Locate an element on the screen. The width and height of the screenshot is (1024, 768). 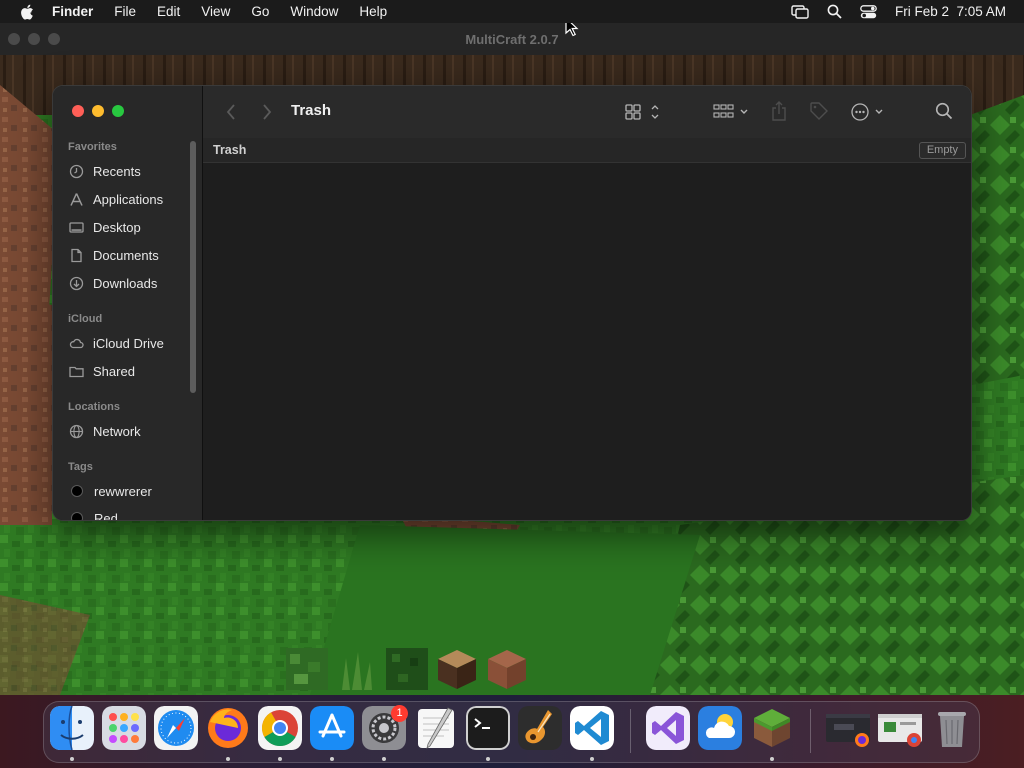
sidebar-item-shared: Shared is located at coordinates (102, 371).